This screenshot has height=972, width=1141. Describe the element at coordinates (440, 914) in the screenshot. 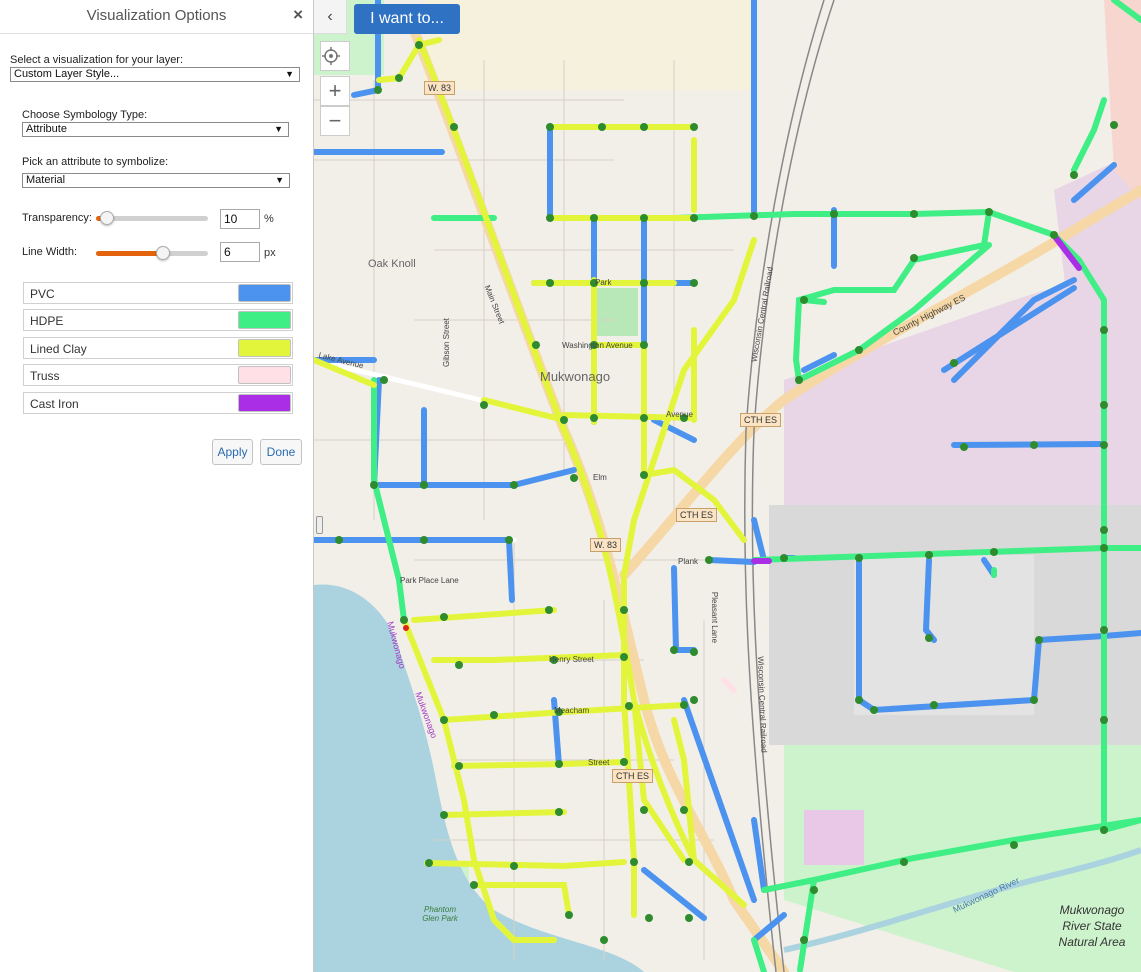

I see `map-label-phantom-glen-park: Phantom Glen Park` at that location.